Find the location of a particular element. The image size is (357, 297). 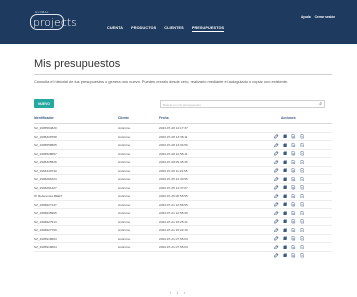

nav-item-presupuestos: PRESUPUESTOS is located at coordinates (208, 29).